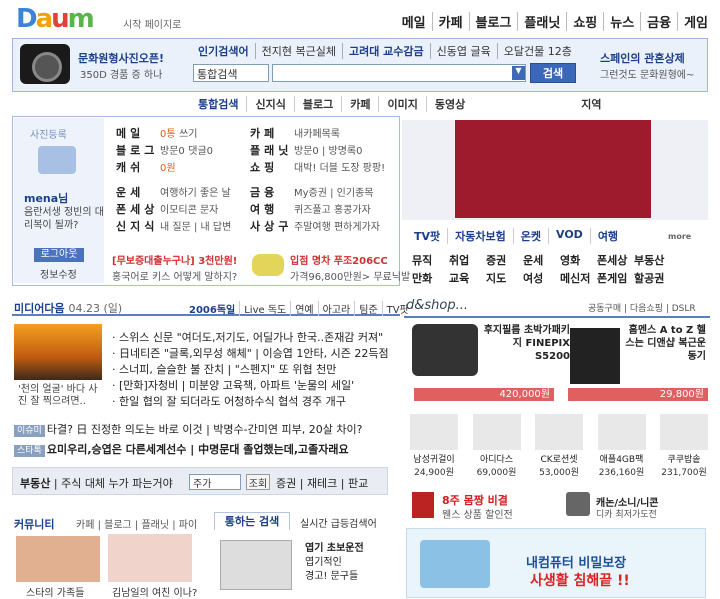  What do you see at coordinates (652, 260) in the screenshot?
I see `grid-item: 부동산` at bounding box center [652, 260].